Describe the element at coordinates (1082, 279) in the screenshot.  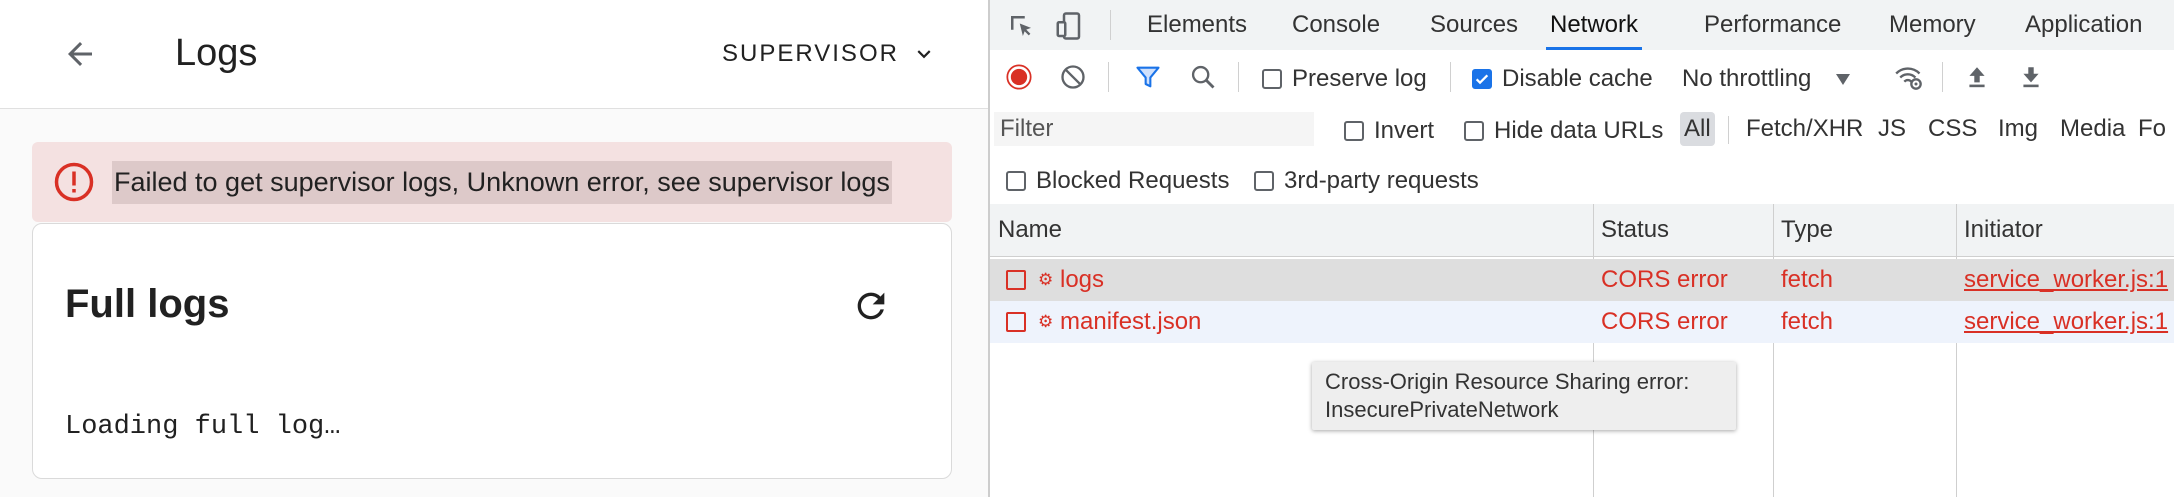
I see `request-name: logs` at that location.